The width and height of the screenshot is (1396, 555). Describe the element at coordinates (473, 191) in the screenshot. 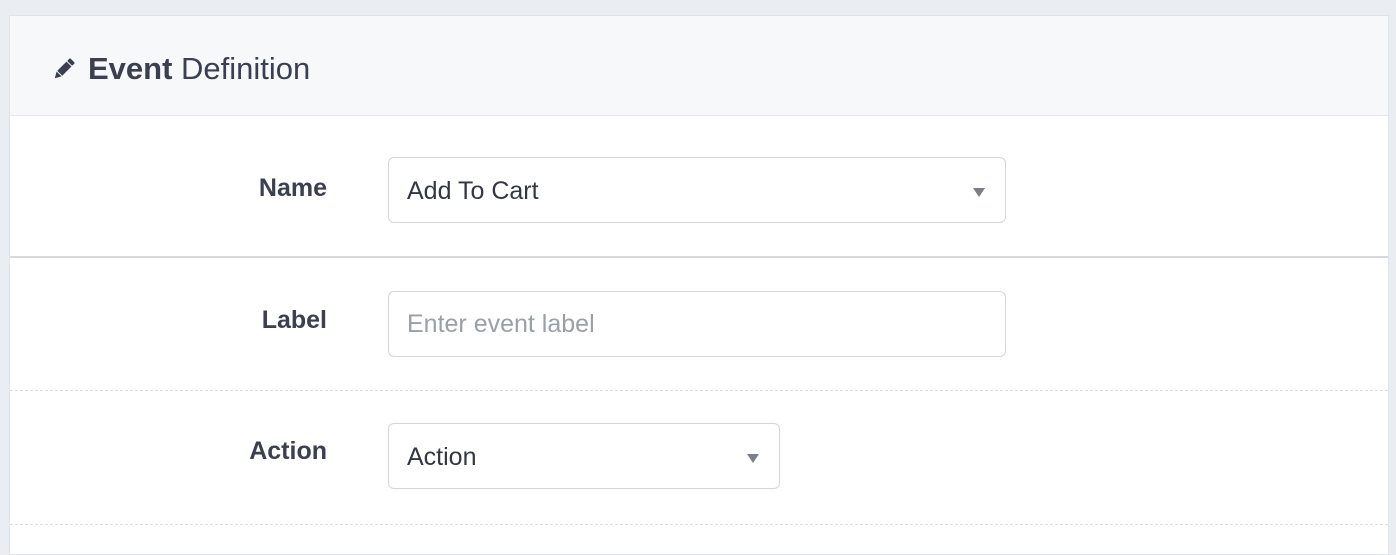

I see `name-select-value: Add To Cart` at that location.